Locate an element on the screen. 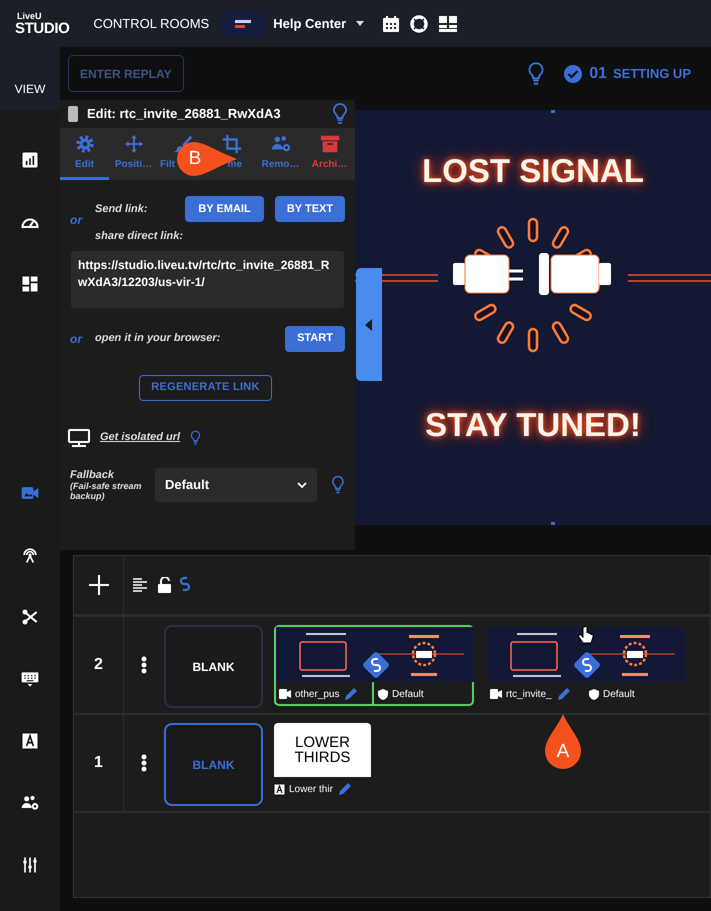 The height and width of the screenshot is (911, 711). logo-text: STUDIO is located at coordinates (42, 28).